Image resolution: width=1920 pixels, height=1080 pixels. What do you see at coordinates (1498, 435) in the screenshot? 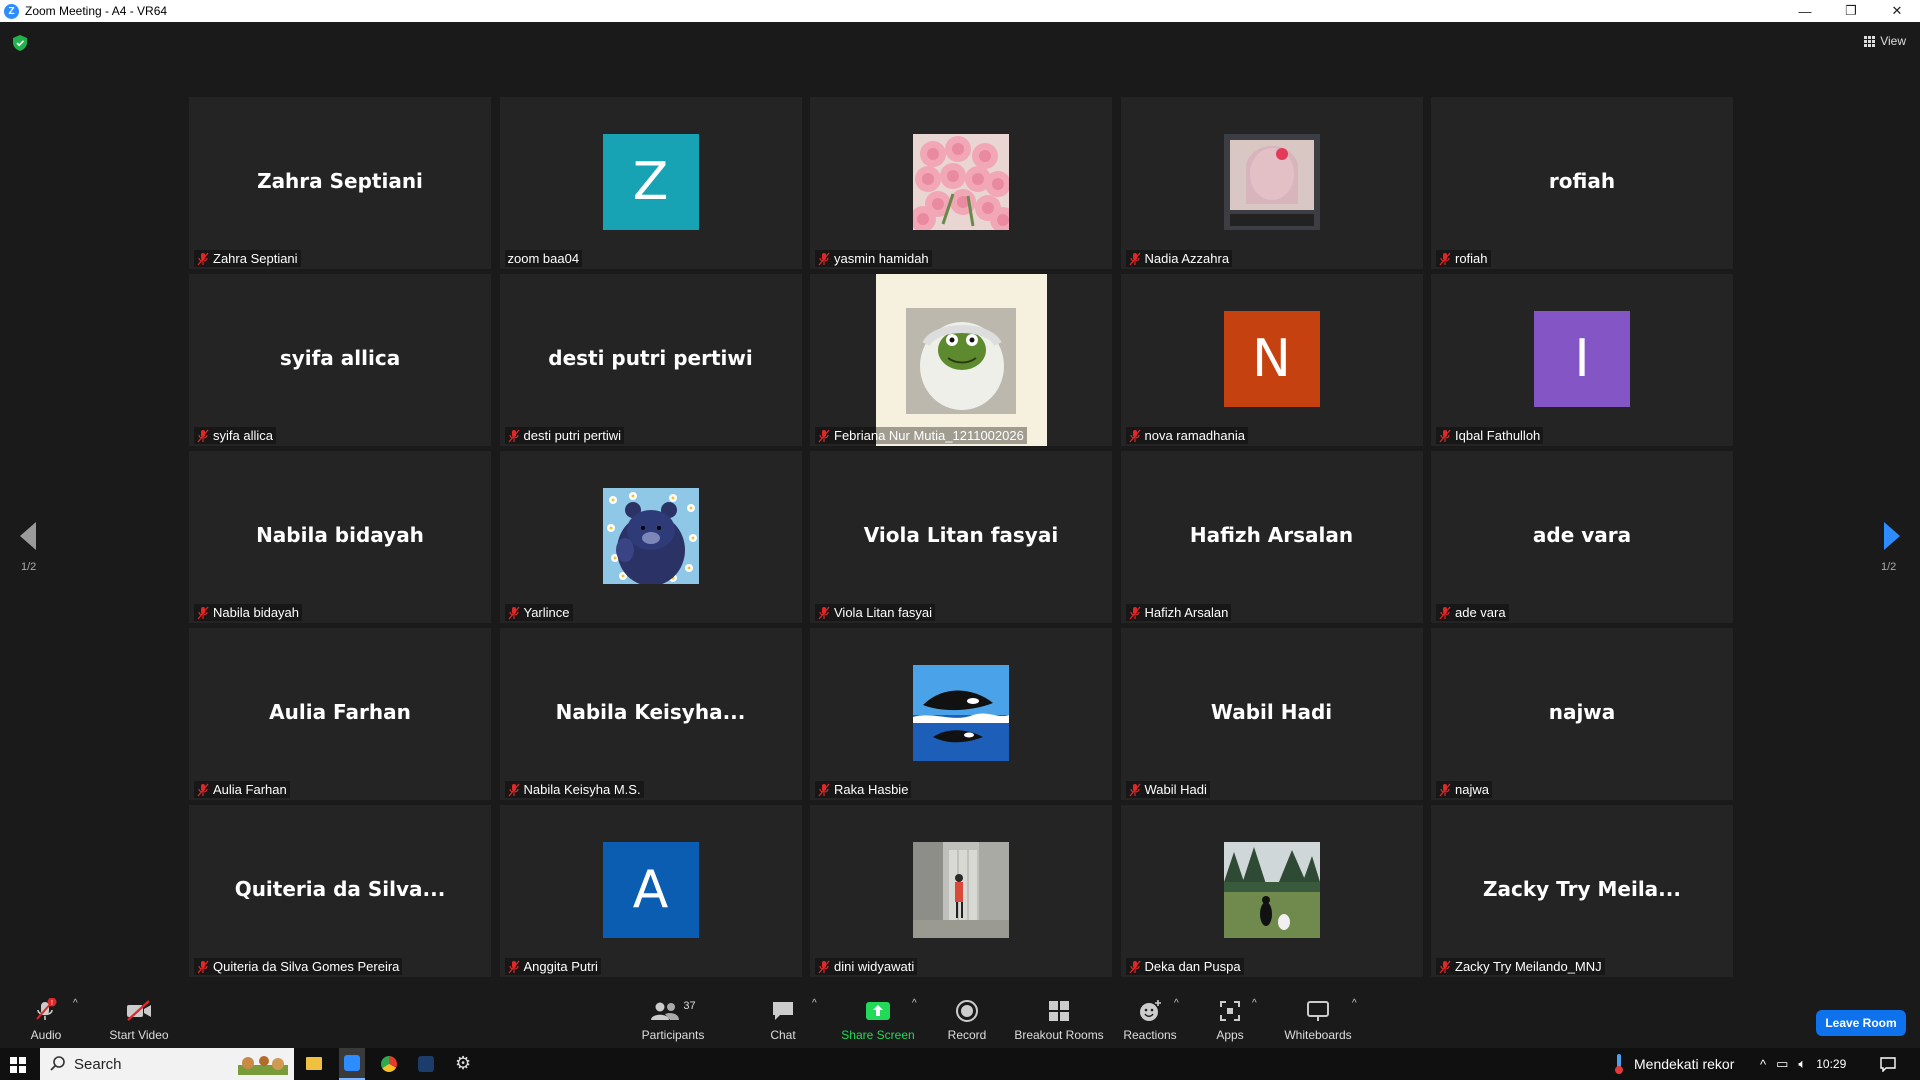
I see `participant-name: Iqbal Fathulloh` at bounding box center [1498, 435].